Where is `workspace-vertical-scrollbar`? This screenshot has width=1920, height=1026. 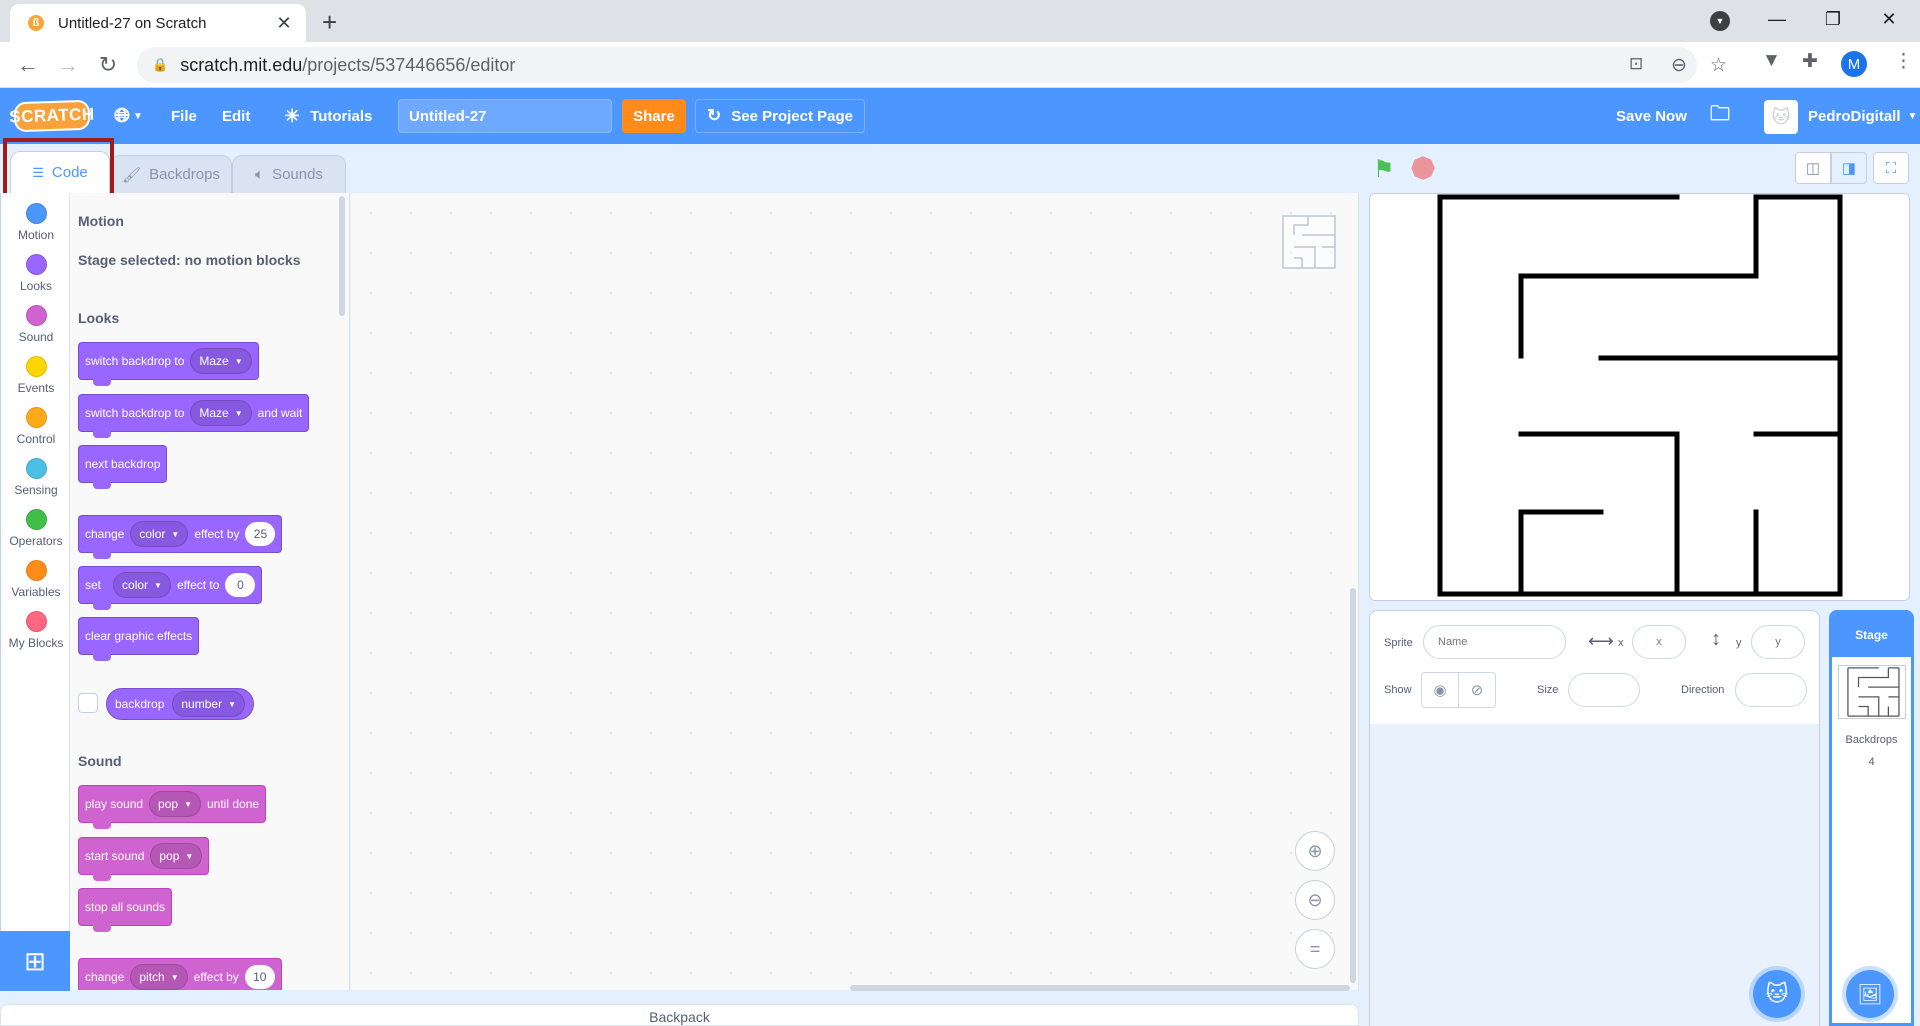
workspace-vertical-scrollbar is located at coordinates (1353, 785).